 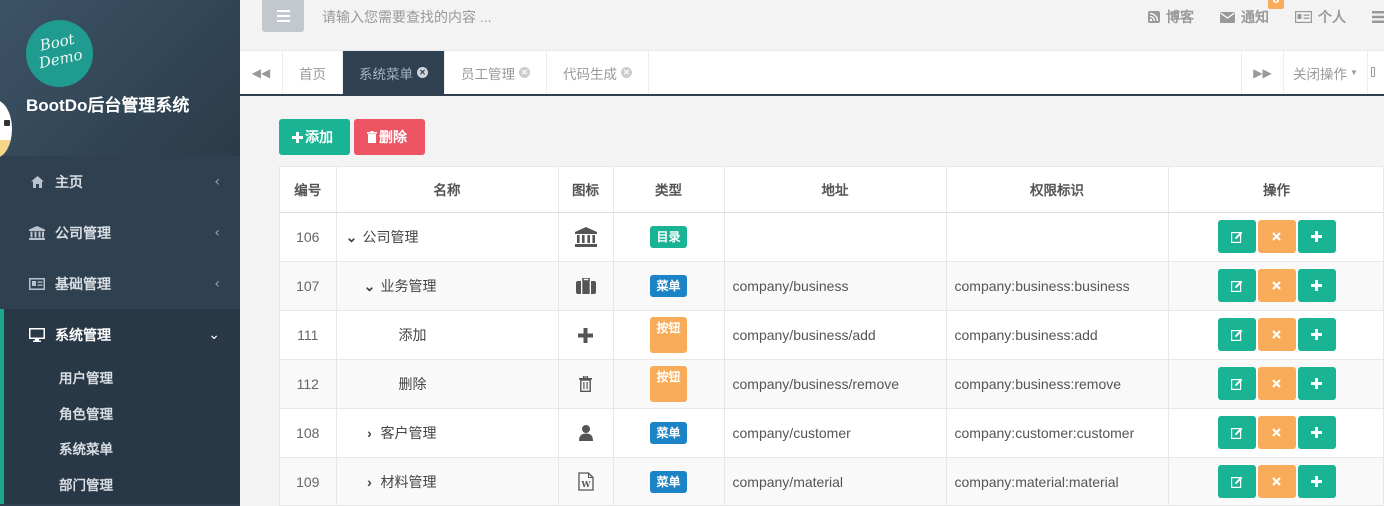 I want to click on tab-employee: 员工管理 ✕, so click(x=496, y=72).